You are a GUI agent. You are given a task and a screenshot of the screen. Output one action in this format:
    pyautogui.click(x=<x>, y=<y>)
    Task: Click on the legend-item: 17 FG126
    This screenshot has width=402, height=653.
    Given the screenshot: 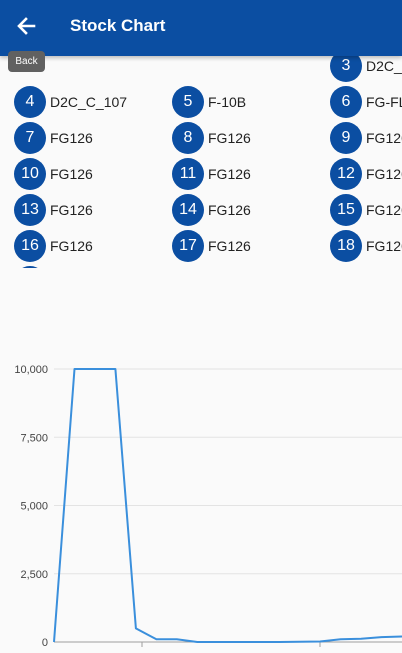 What is the action you would take?
    pyautogui.click(x=211, y=246)
    